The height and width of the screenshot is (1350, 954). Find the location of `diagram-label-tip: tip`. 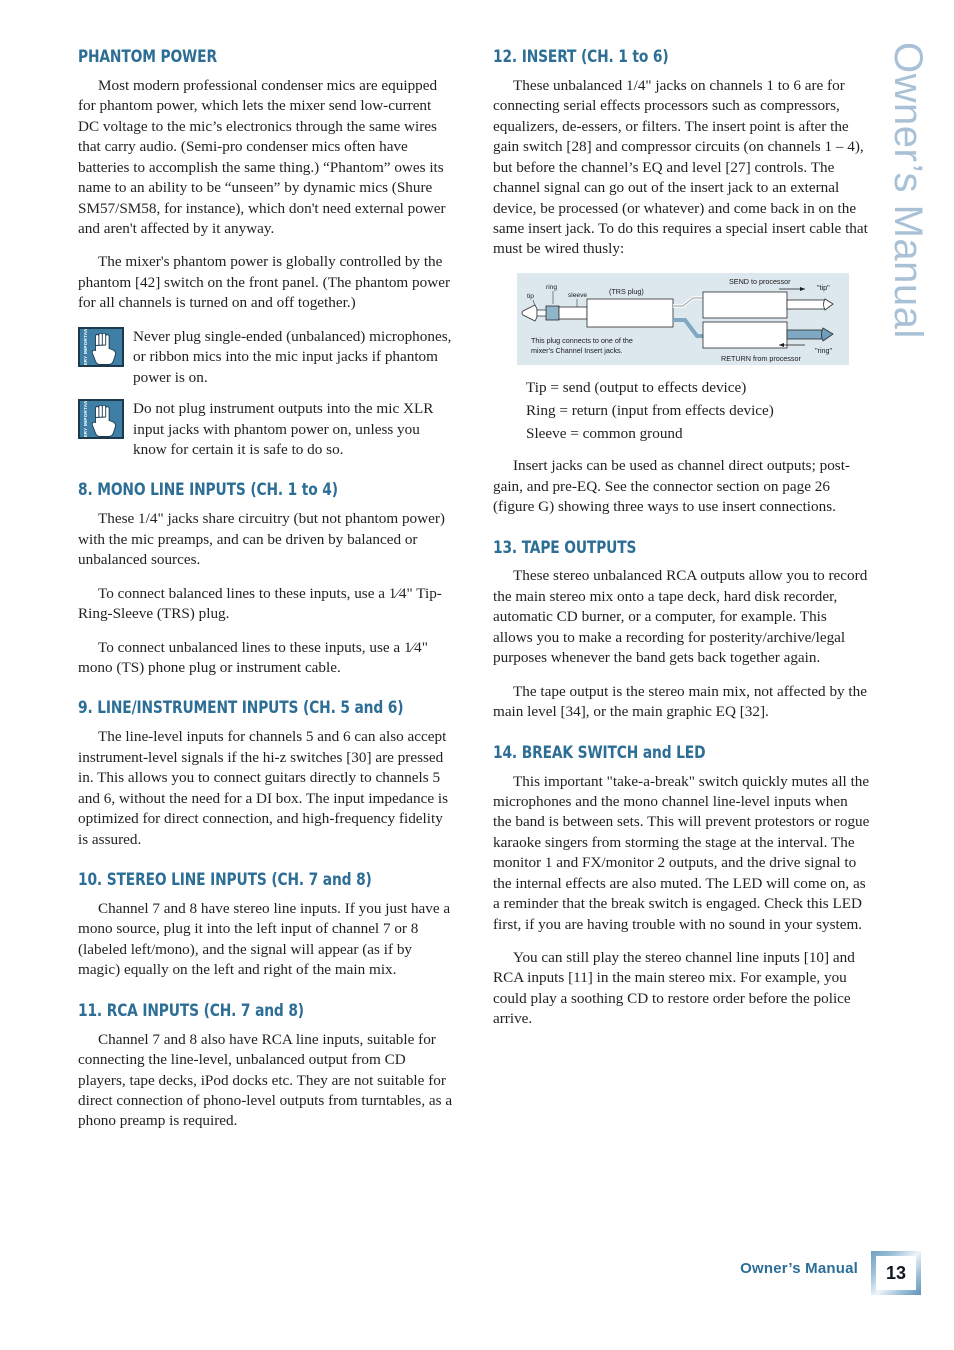

diagram-label-tip: tip is located at coordinates (530, 296).